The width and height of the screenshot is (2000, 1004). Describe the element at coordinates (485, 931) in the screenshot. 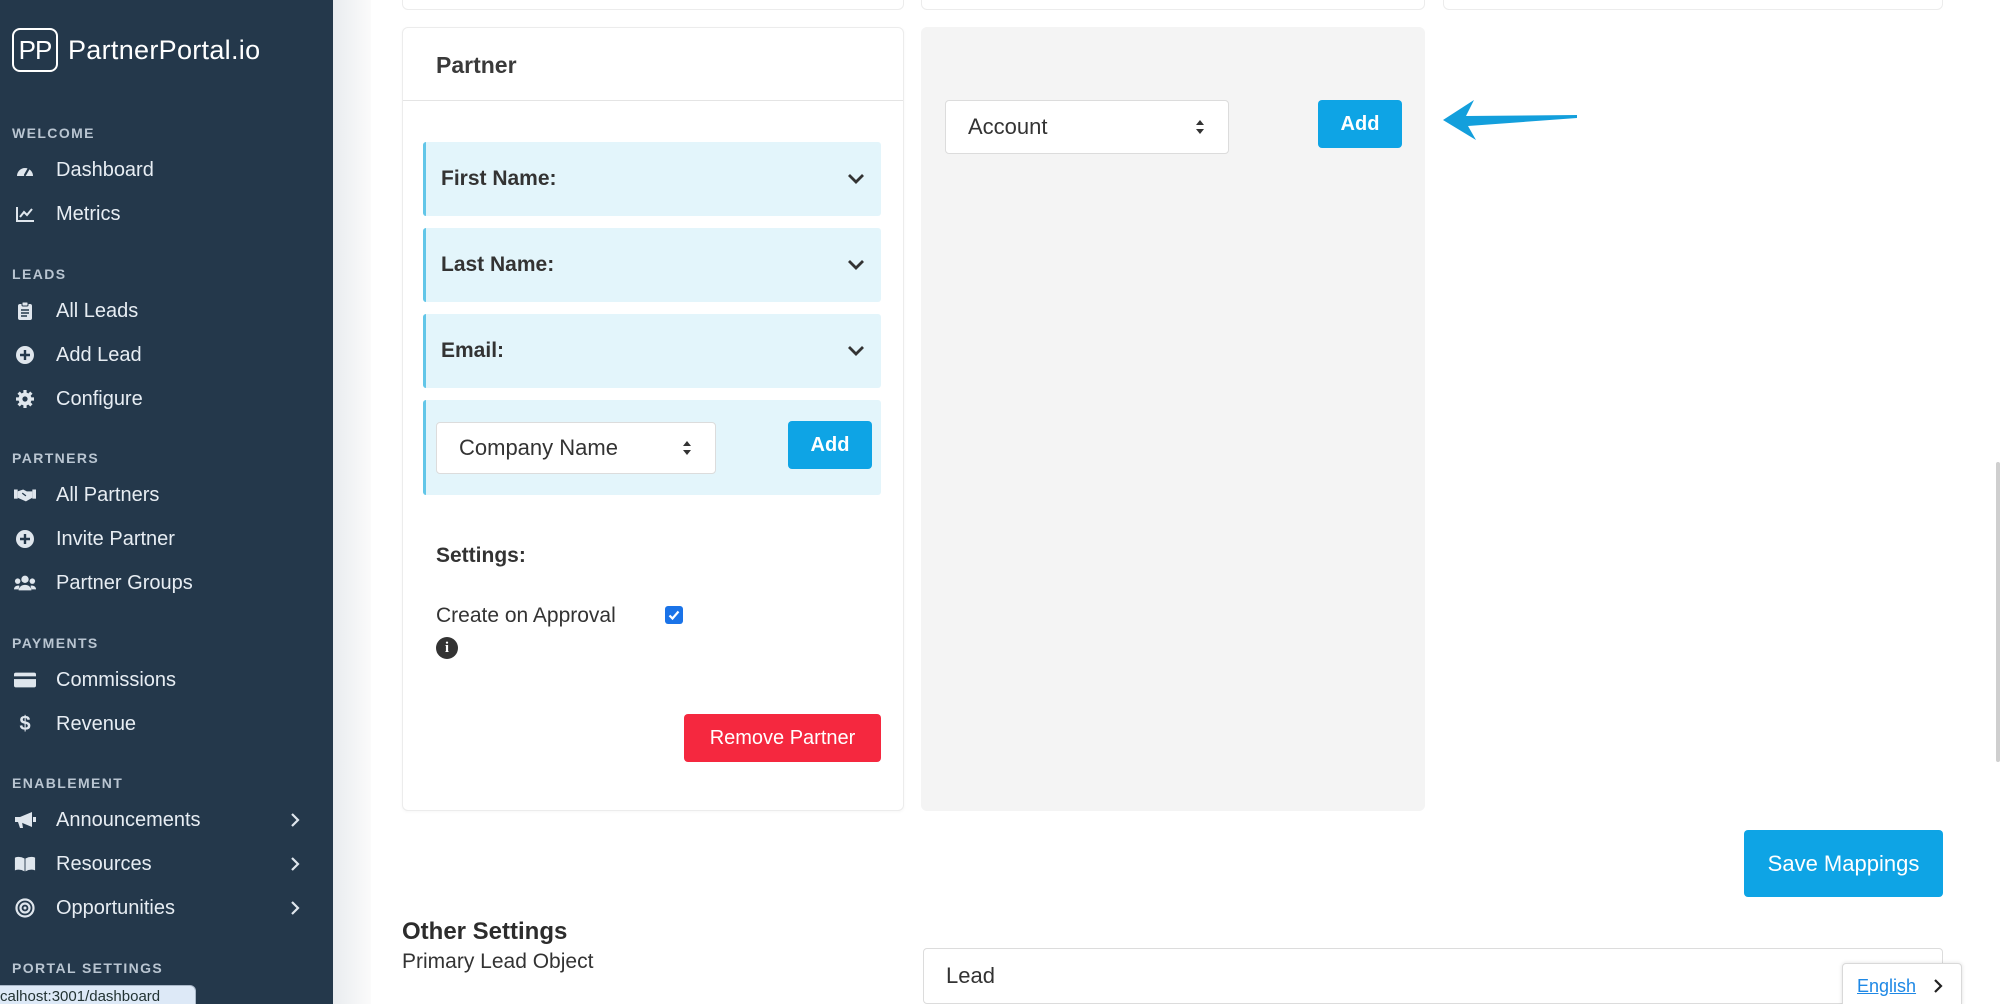

I see `other-settings-heading: Other Settings` at that location.